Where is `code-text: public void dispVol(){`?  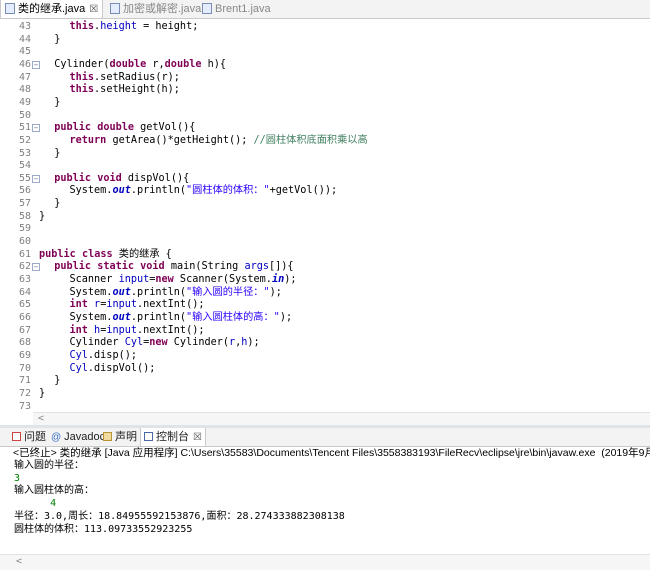 code-text: public void dispVol(){ is located at coordinates (122, 178).